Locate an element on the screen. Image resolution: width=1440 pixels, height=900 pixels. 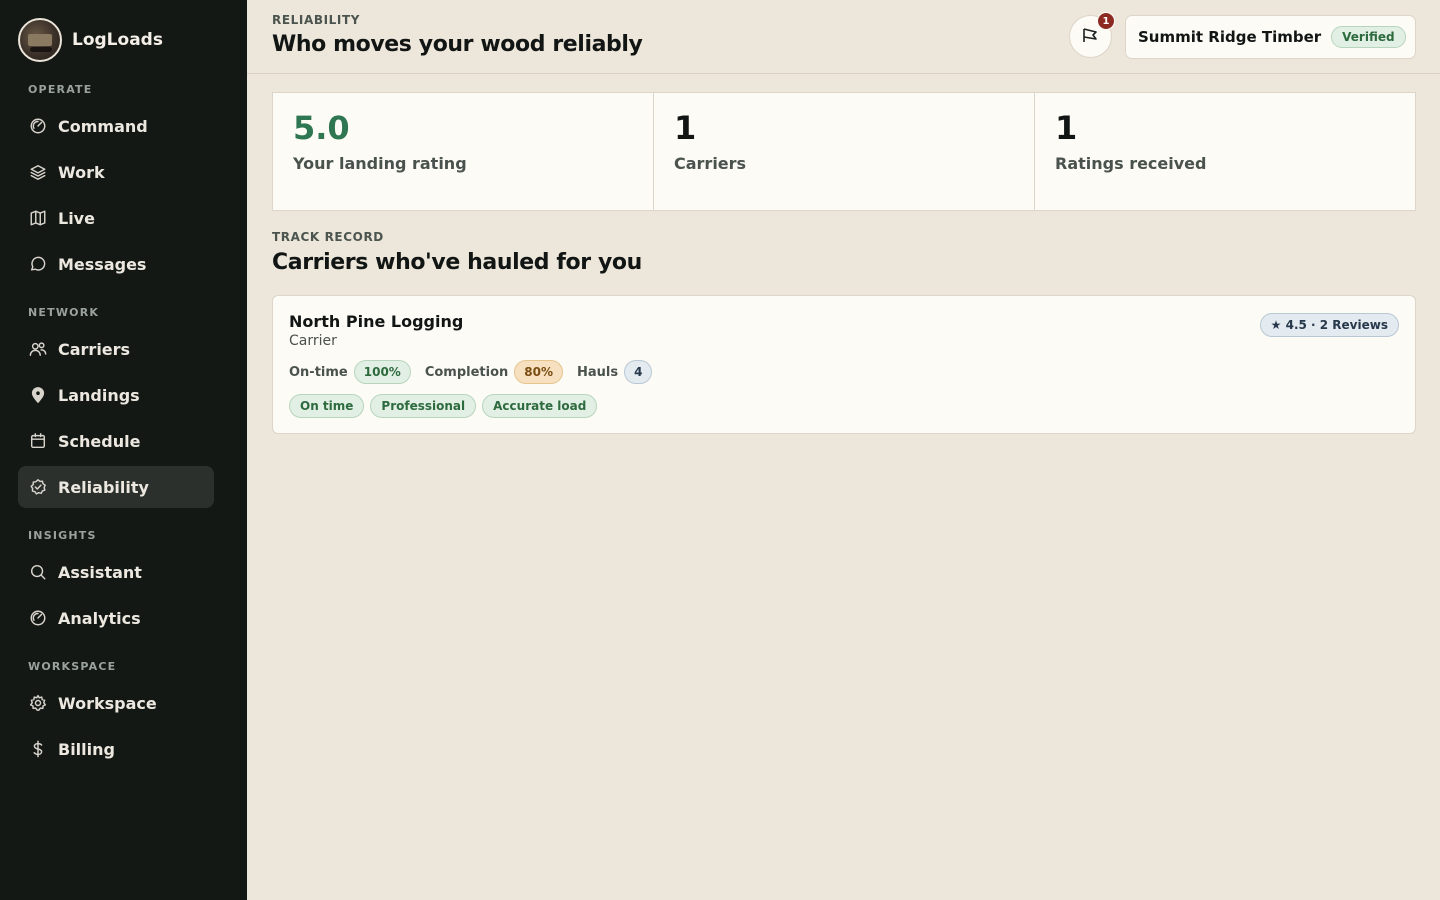
notification-count-badge: 1 is located at coordinates (1106, 21).